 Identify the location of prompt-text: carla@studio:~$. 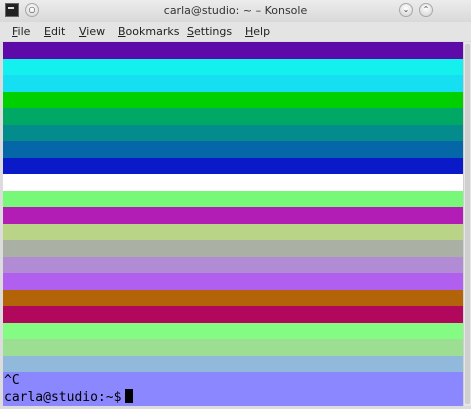
(63, 397).